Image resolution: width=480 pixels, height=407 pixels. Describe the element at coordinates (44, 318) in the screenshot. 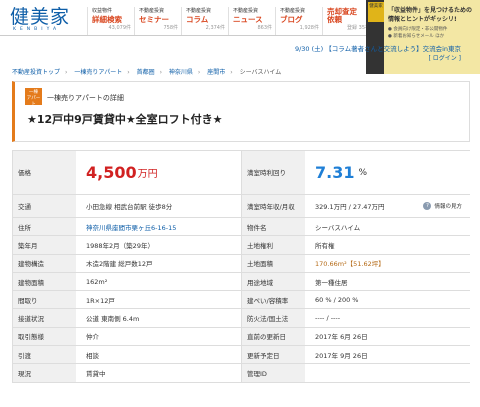

I see `detail-label: 接道状況` at that location.